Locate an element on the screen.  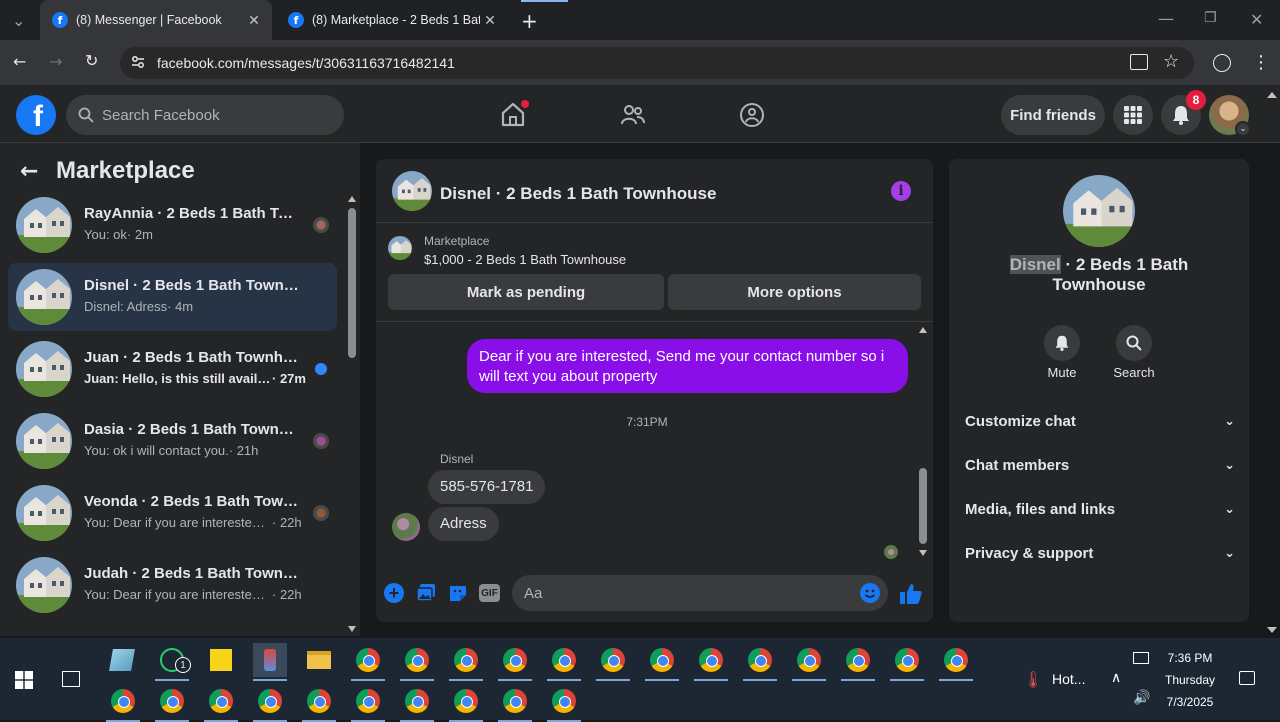
listing-thumbnail is located at coordinates (400, 248).